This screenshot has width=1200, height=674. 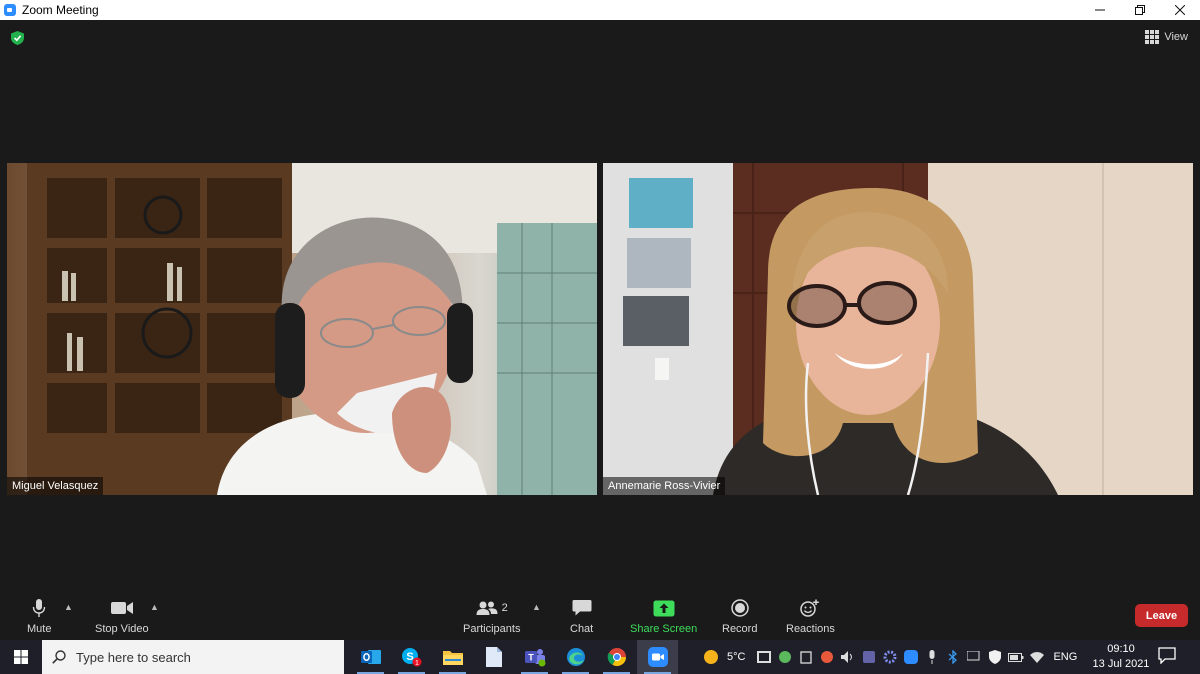 I want to click on mute-label: Mute, so click(x=39, y=629).